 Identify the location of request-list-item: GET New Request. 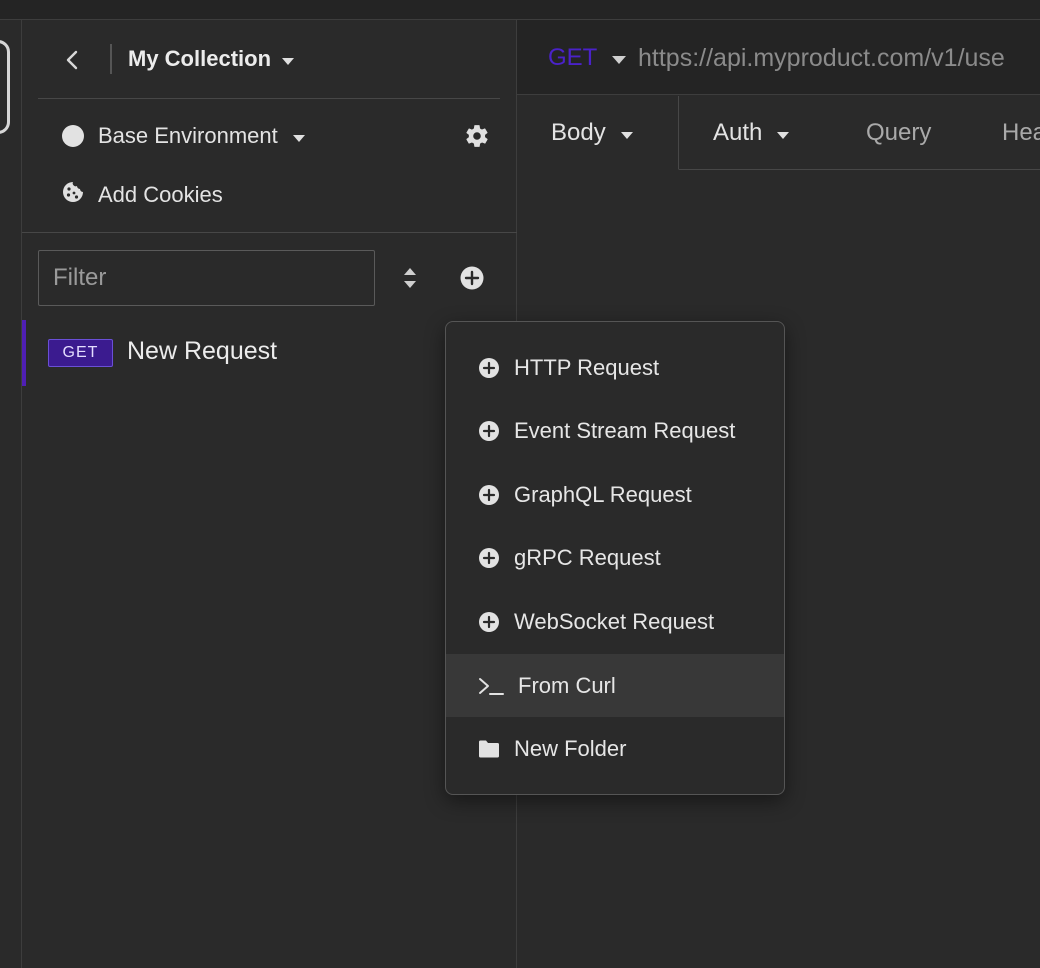
(269, 353).